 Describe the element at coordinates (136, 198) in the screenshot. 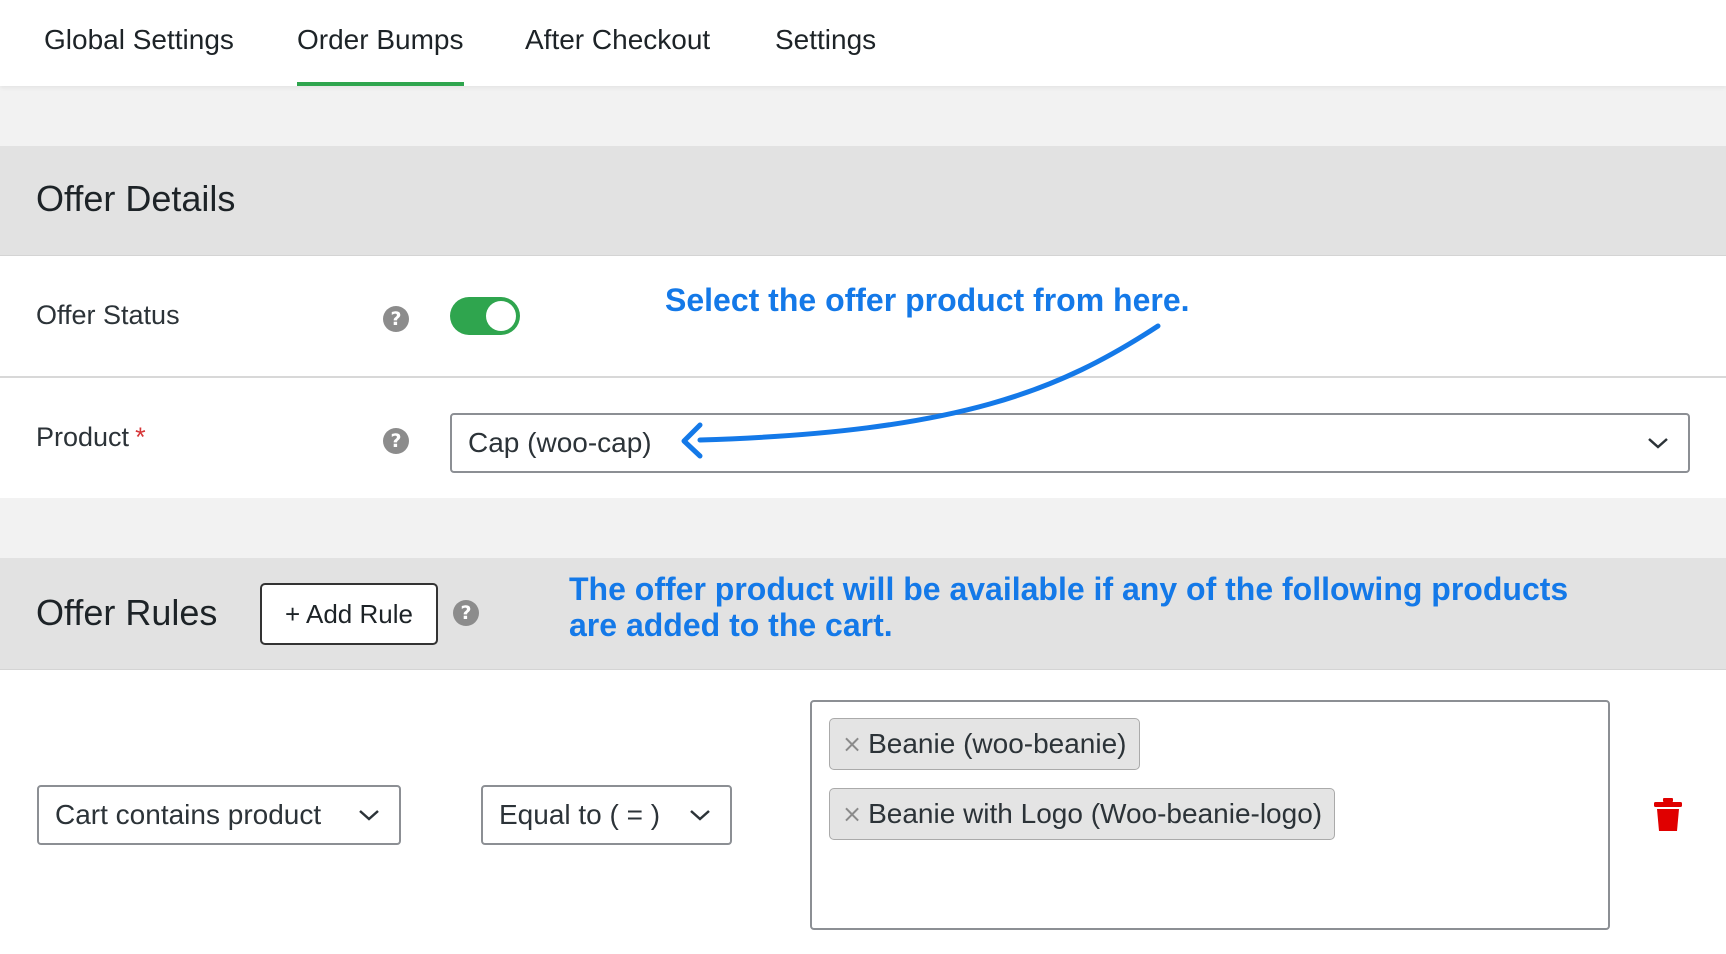

I see `offer-details-title: Offer Details` at that location.